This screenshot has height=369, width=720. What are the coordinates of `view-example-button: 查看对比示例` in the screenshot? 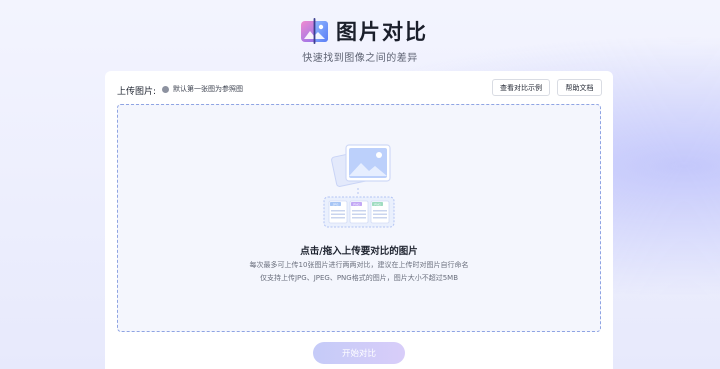 It's located at (521, 87).